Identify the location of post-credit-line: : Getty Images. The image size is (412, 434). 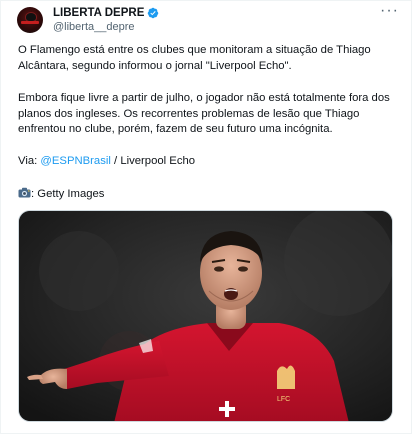
(208, 195).